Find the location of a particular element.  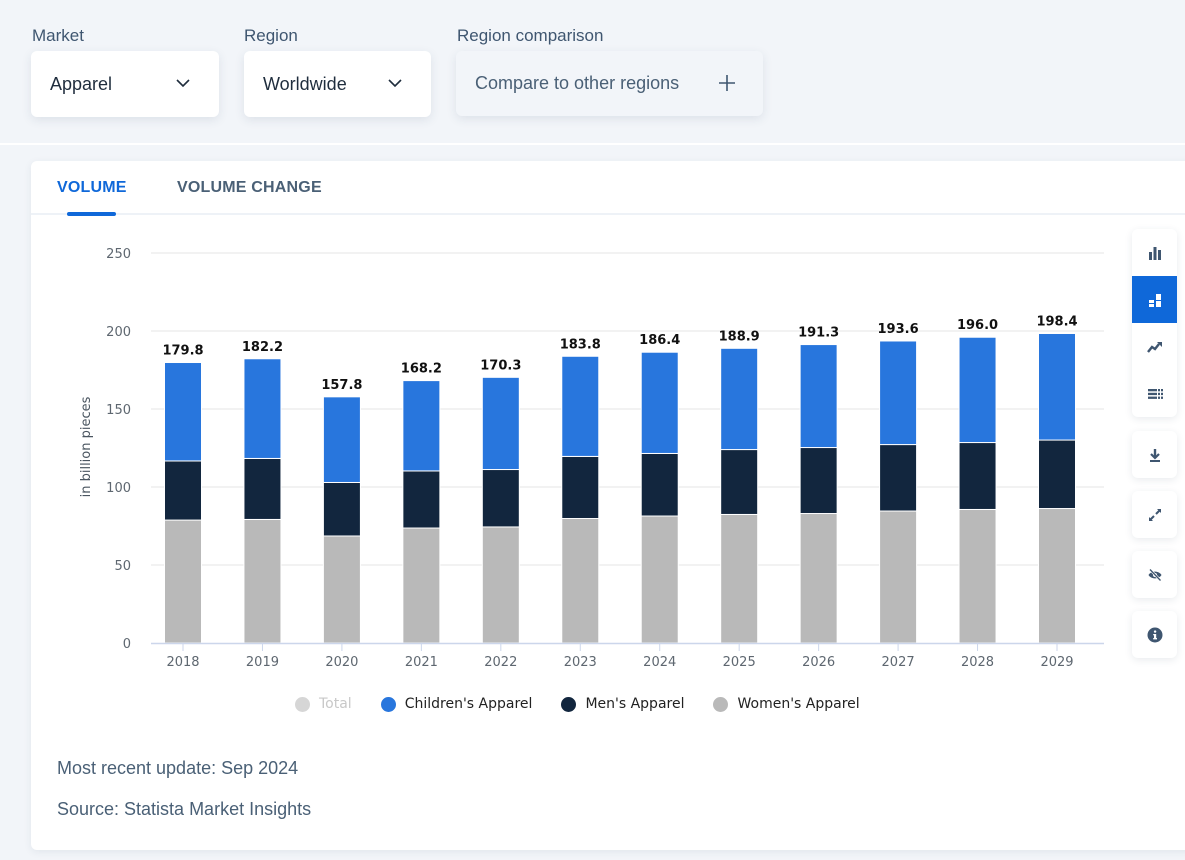

bar-segment-women-s-apparel2022 is located at coordinates (500, 585).